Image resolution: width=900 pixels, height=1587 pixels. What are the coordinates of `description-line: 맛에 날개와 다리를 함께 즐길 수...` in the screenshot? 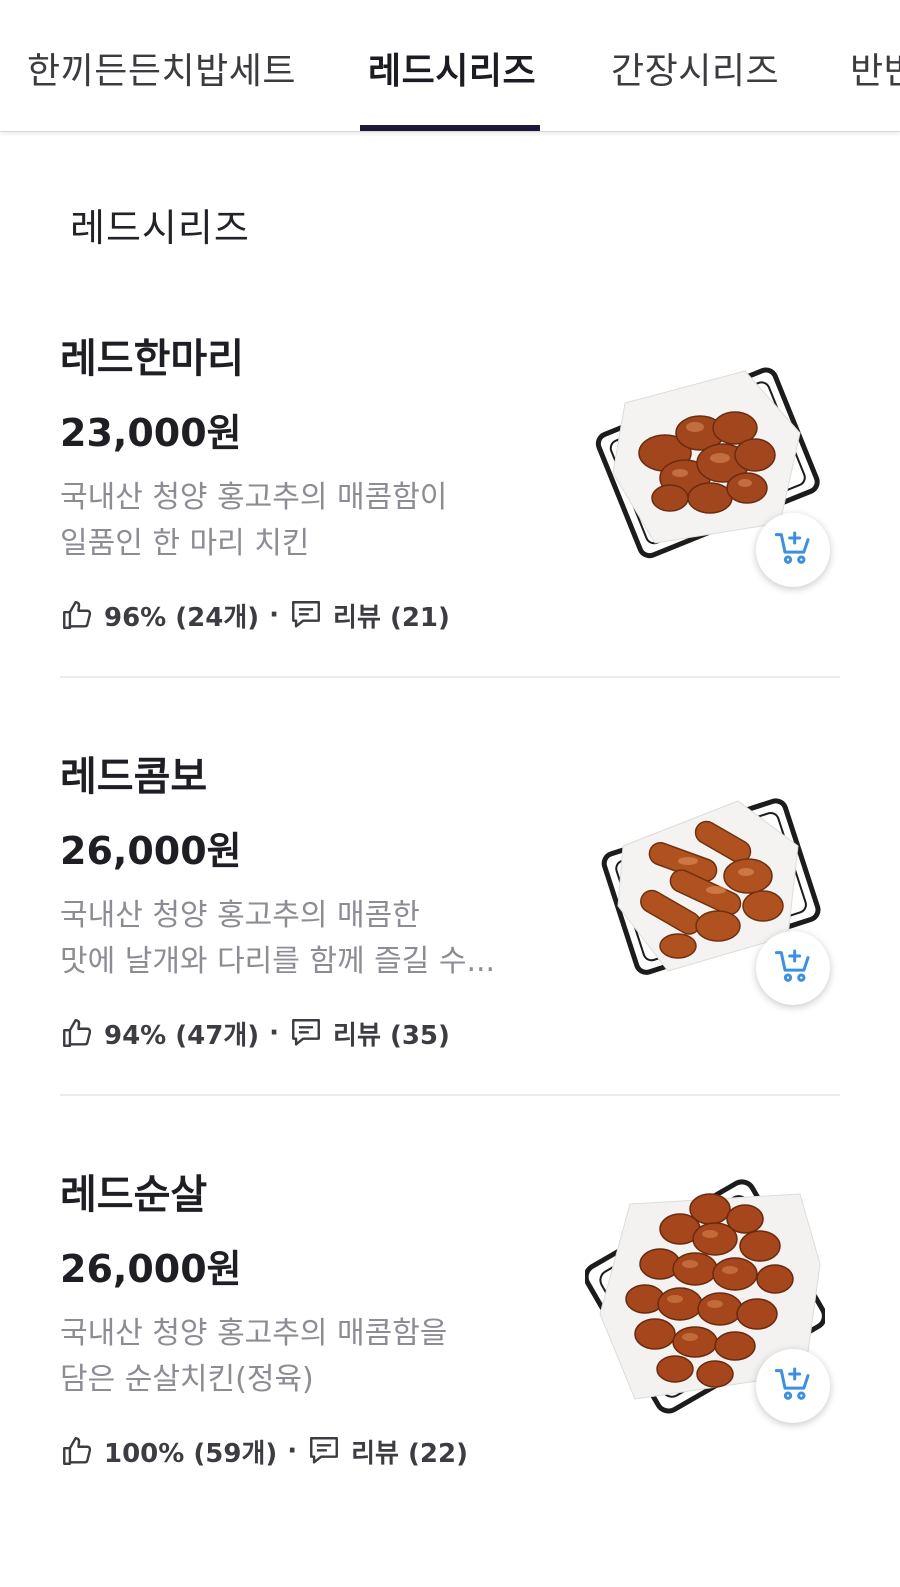 It's located at (278, 961).